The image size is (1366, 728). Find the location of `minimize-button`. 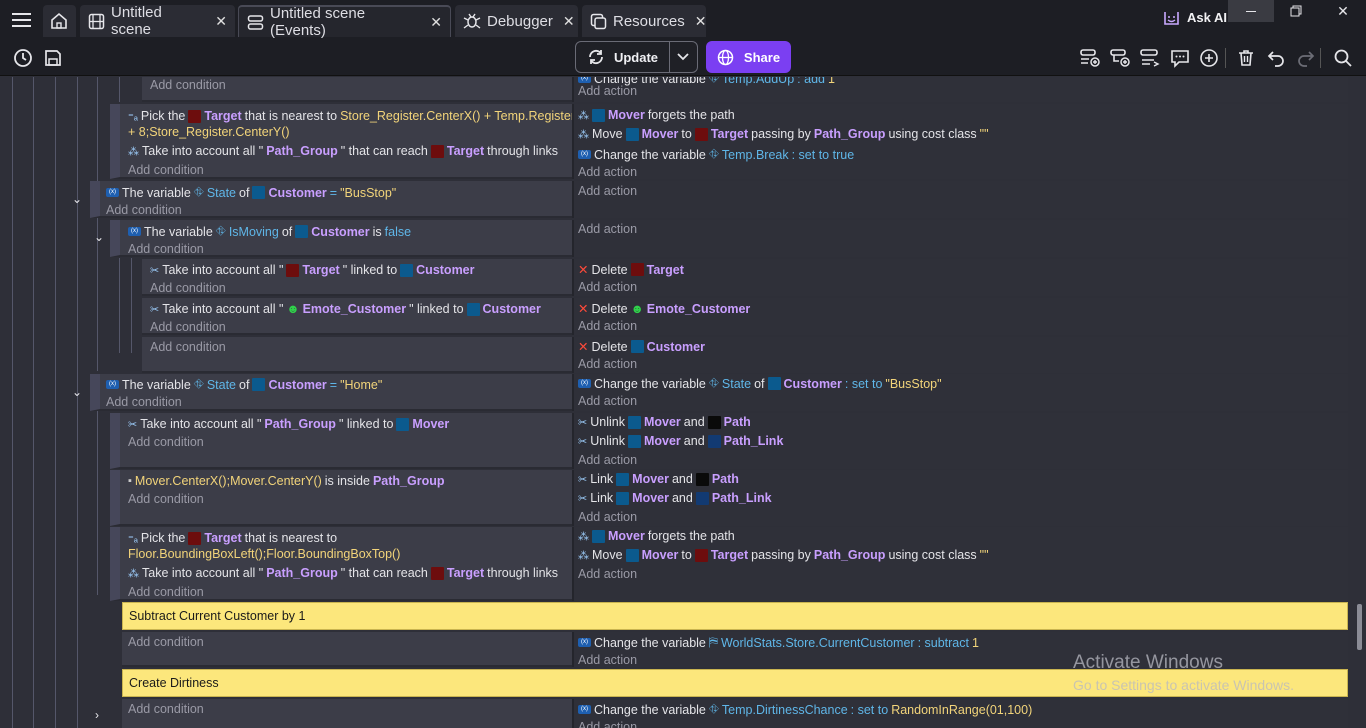

minimize-button is located at coordinates (1251, 11).